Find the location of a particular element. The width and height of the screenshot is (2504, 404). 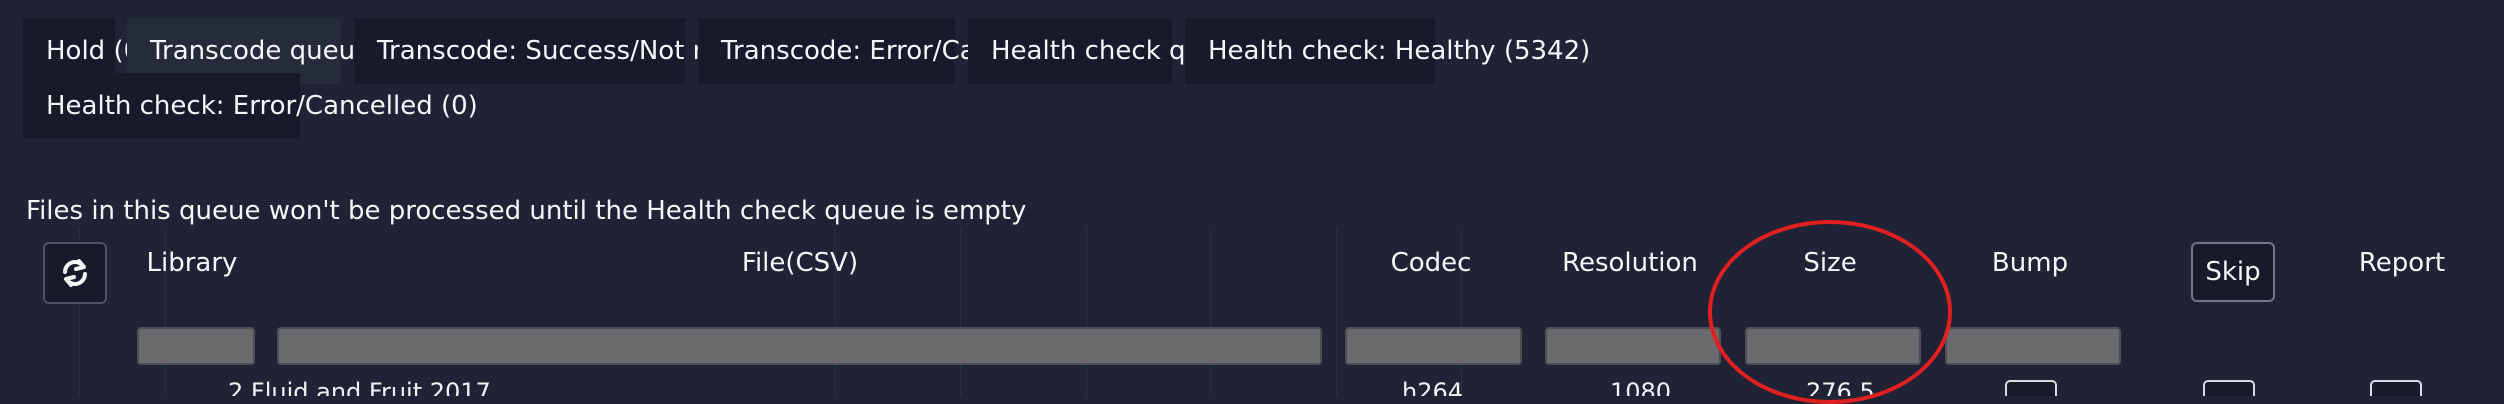

tab-health-check-error: Health check: Error/Cancelled (0) is located at coordinates (250, 106).